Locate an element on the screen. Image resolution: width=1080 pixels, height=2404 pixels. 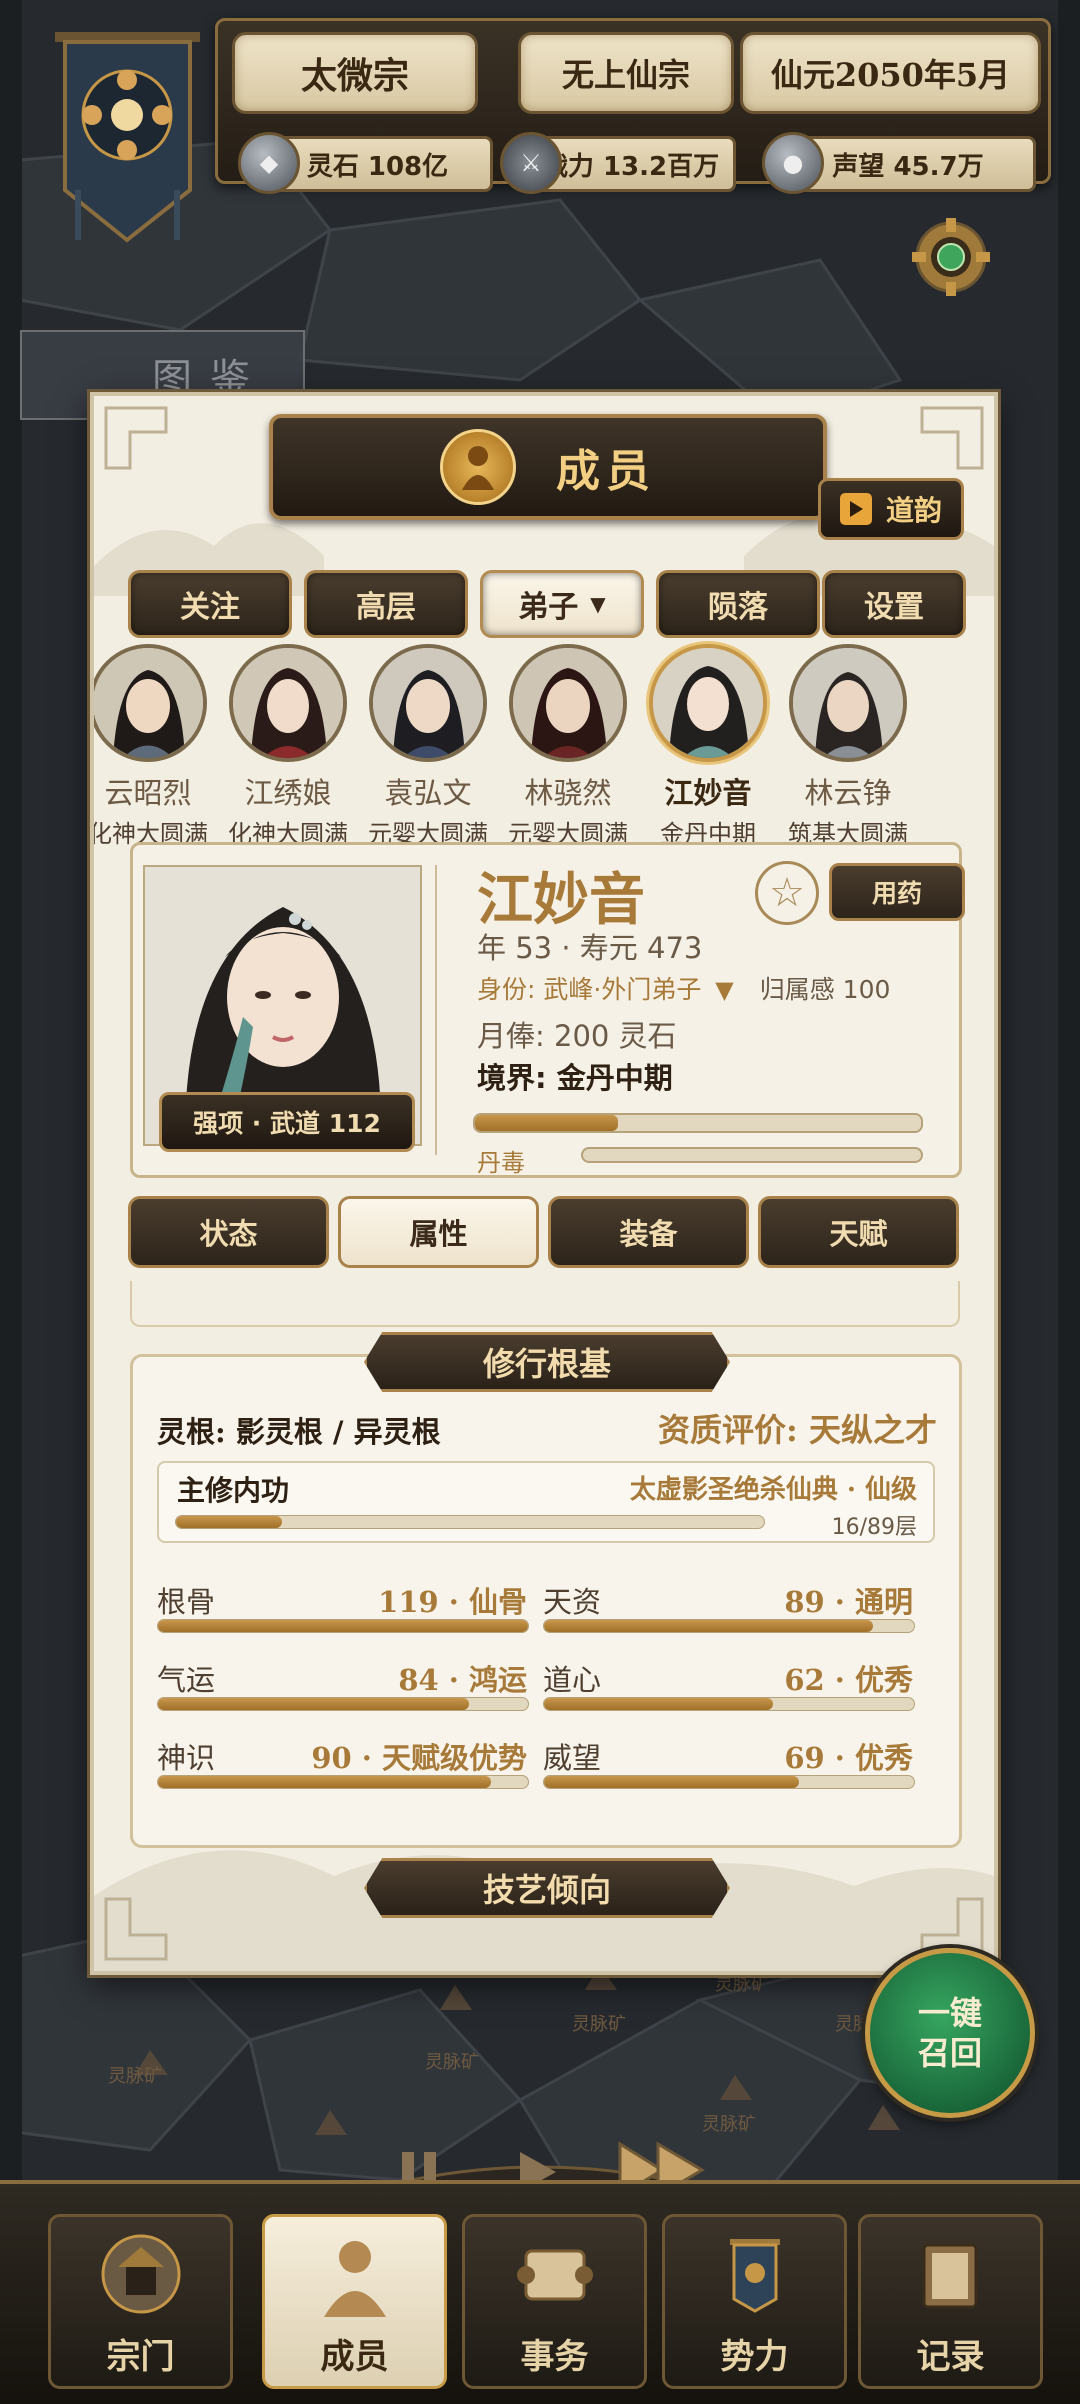
main-technique-box: 主修内功 太虚影圣绝杀仙典 · 仙级 16/89层 is located at coordinates (546, 1502).